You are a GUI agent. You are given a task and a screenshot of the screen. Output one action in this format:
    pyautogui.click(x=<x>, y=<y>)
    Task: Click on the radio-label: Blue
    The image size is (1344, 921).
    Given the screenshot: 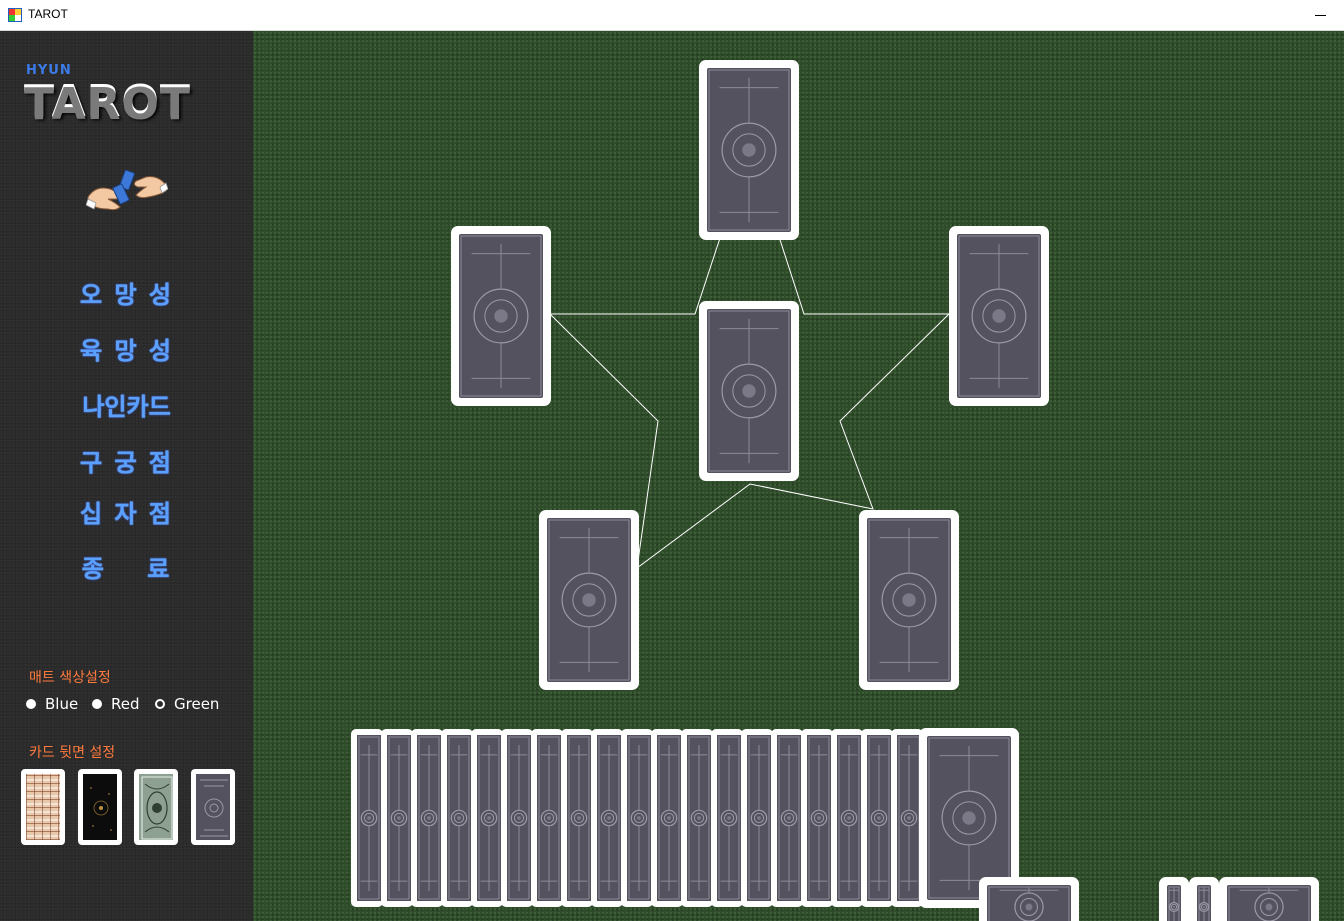 What is the action you would take?
    pyautogui.click(x=62, y=704)
    